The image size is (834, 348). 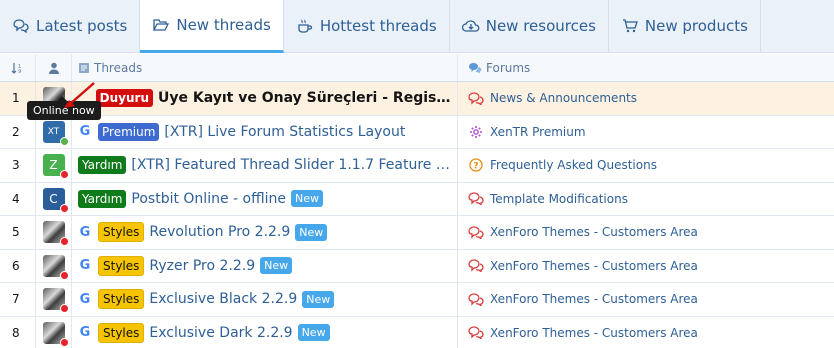 I want to click on user-icon, so click(x=54, y=67).